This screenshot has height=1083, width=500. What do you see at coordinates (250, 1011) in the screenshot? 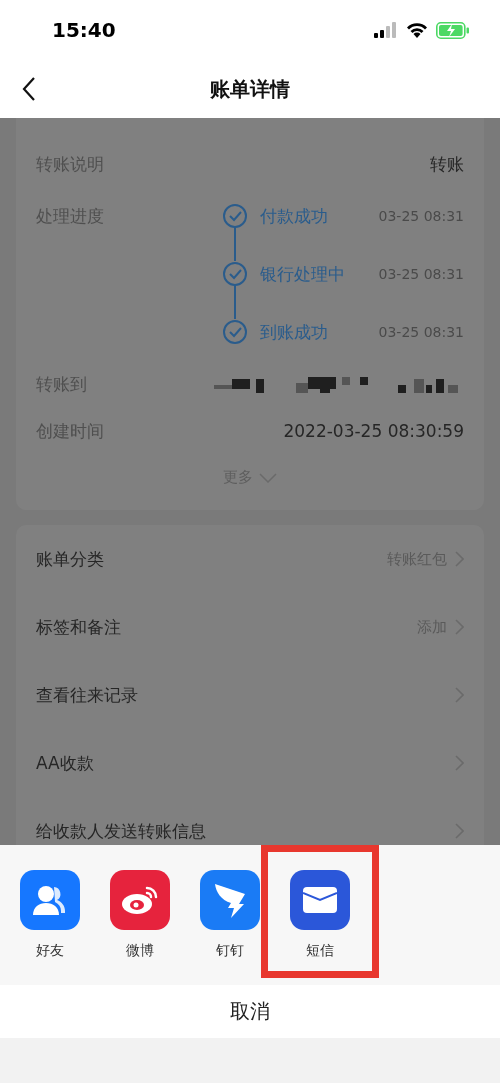
I see `cancel-button: 取消` at bounding box center [250, 1011].